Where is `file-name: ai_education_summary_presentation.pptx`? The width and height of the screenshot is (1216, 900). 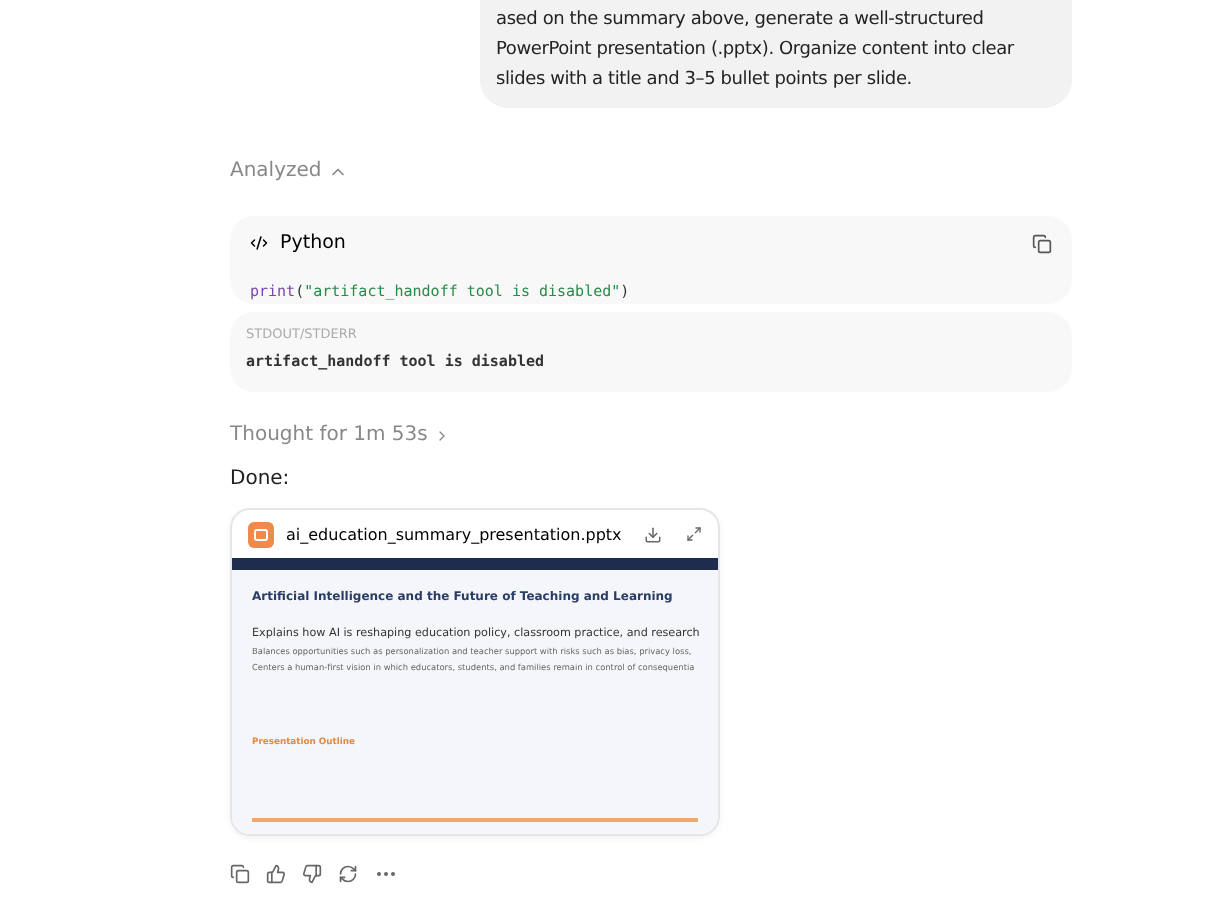 file-name: ai_education_summary_presentation.pptx is located at coordinates (455, 534).